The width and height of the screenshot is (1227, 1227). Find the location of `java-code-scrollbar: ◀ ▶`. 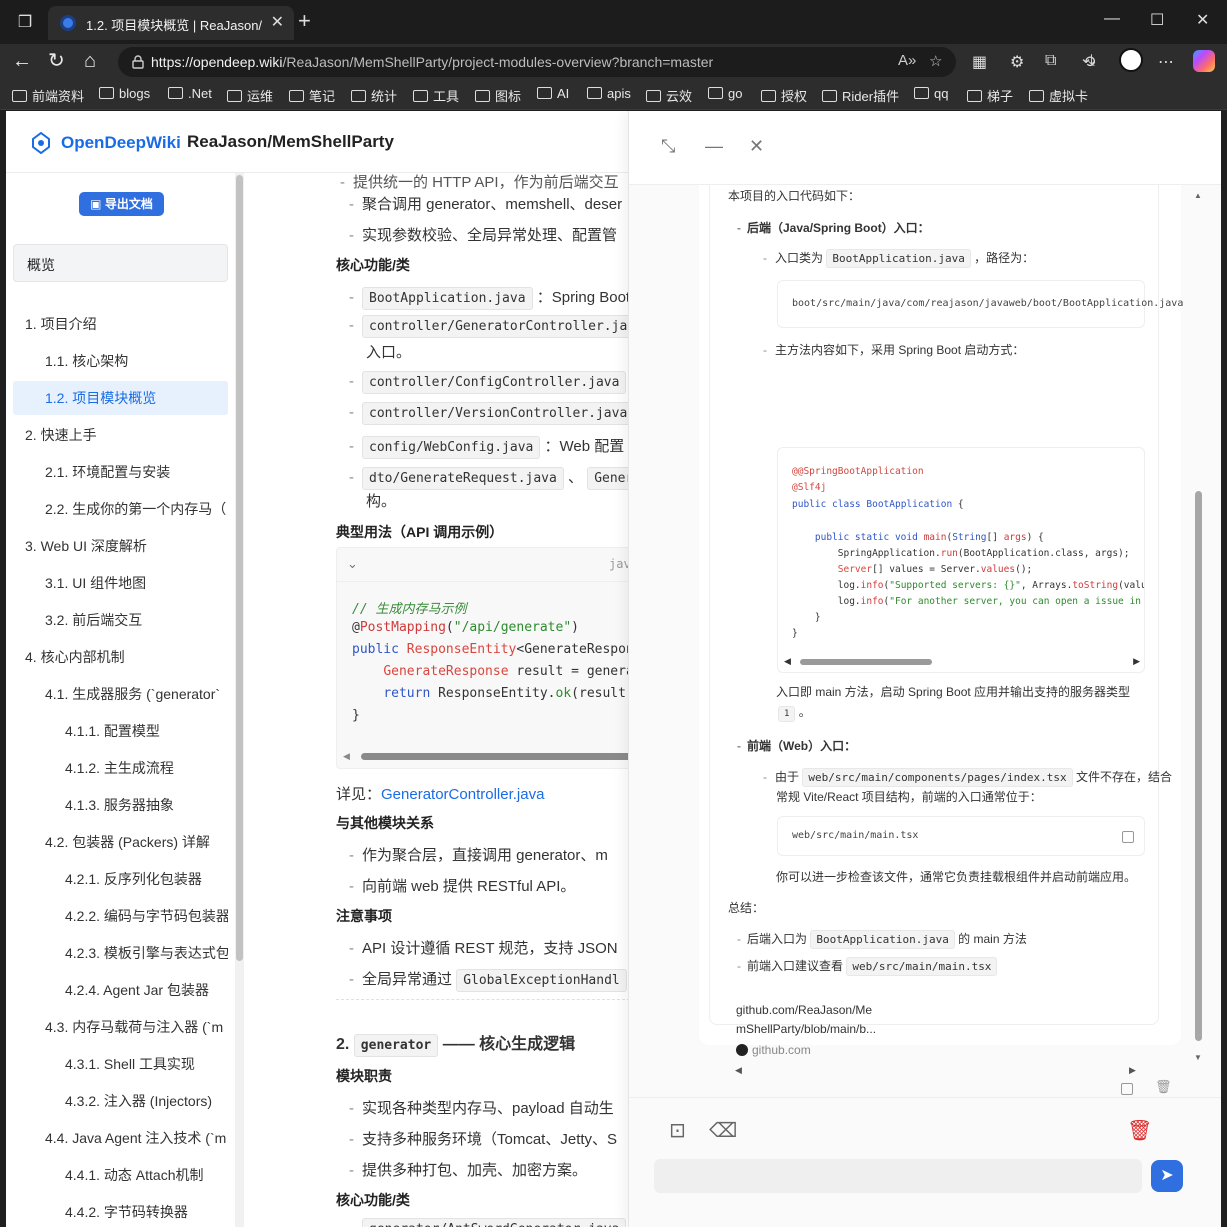

java-code-scrollbar: ◀ ▶ is located at coordinates (962, 662).